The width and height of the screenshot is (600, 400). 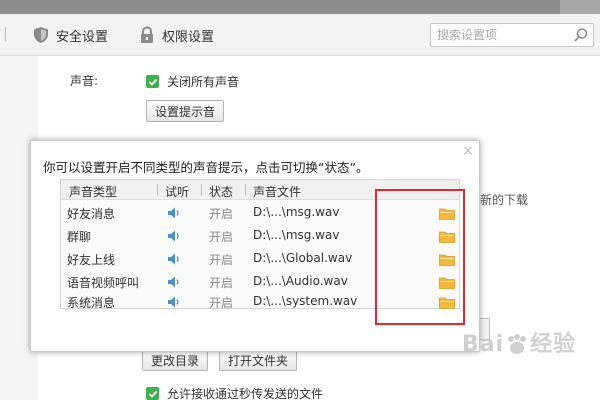 I want to click on tab-security-settings: 安全设置, so click(x=70, y=35).